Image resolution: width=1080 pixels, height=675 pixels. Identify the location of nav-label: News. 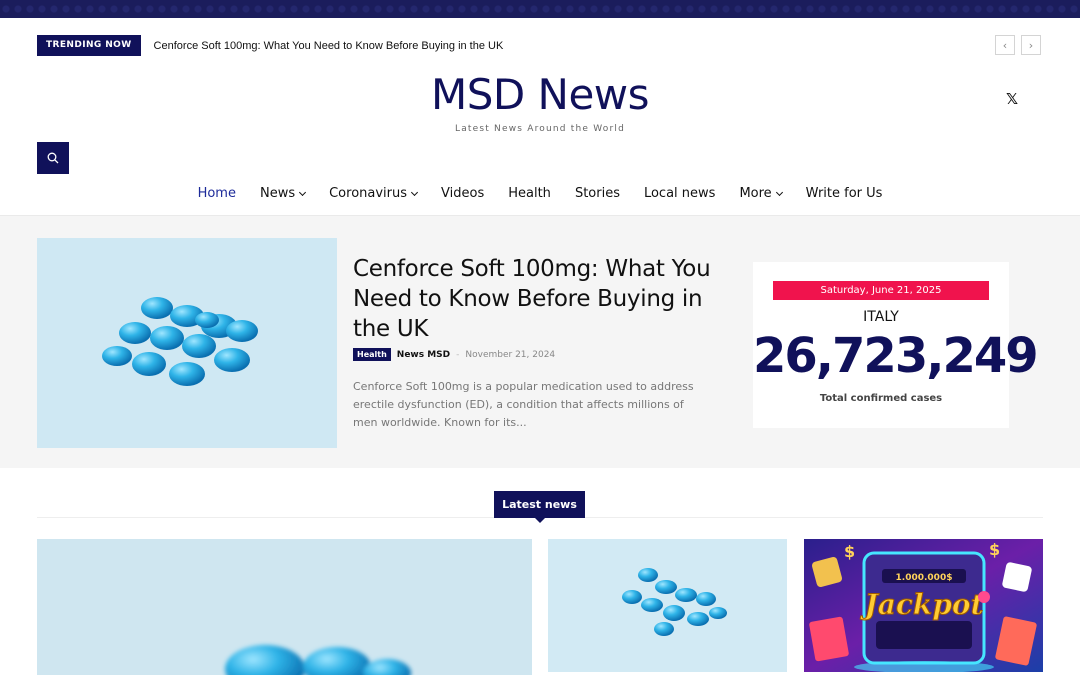
(277, 193).